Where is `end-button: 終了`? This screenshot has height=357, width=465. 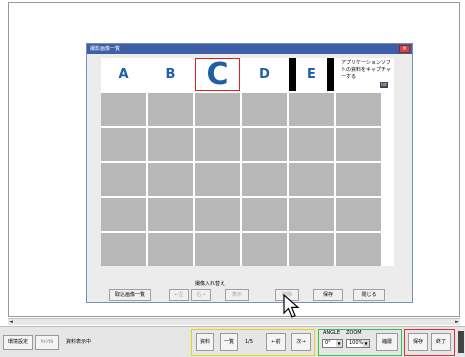 end-button: 終了 is located at coordinates (441, 342).